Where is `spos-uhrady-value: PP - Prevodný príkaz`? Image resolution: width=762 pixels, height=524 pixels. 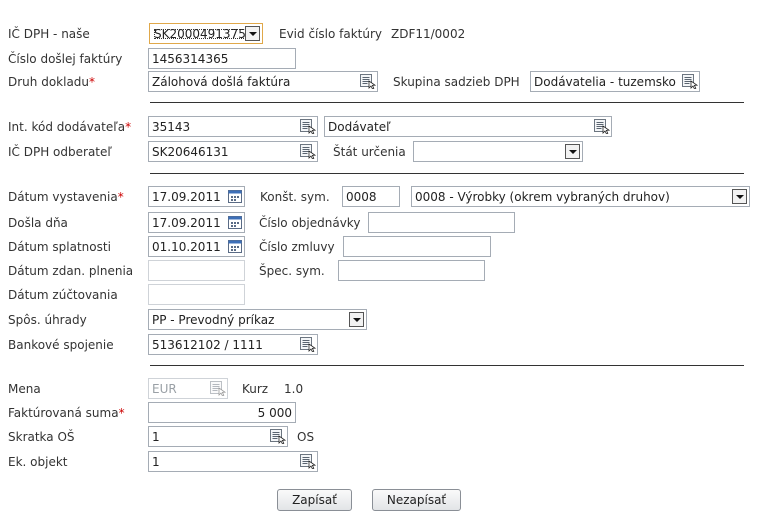 spos-uhrady-value: PP - Prevodný príkaz is located at coordinates (213, 320).